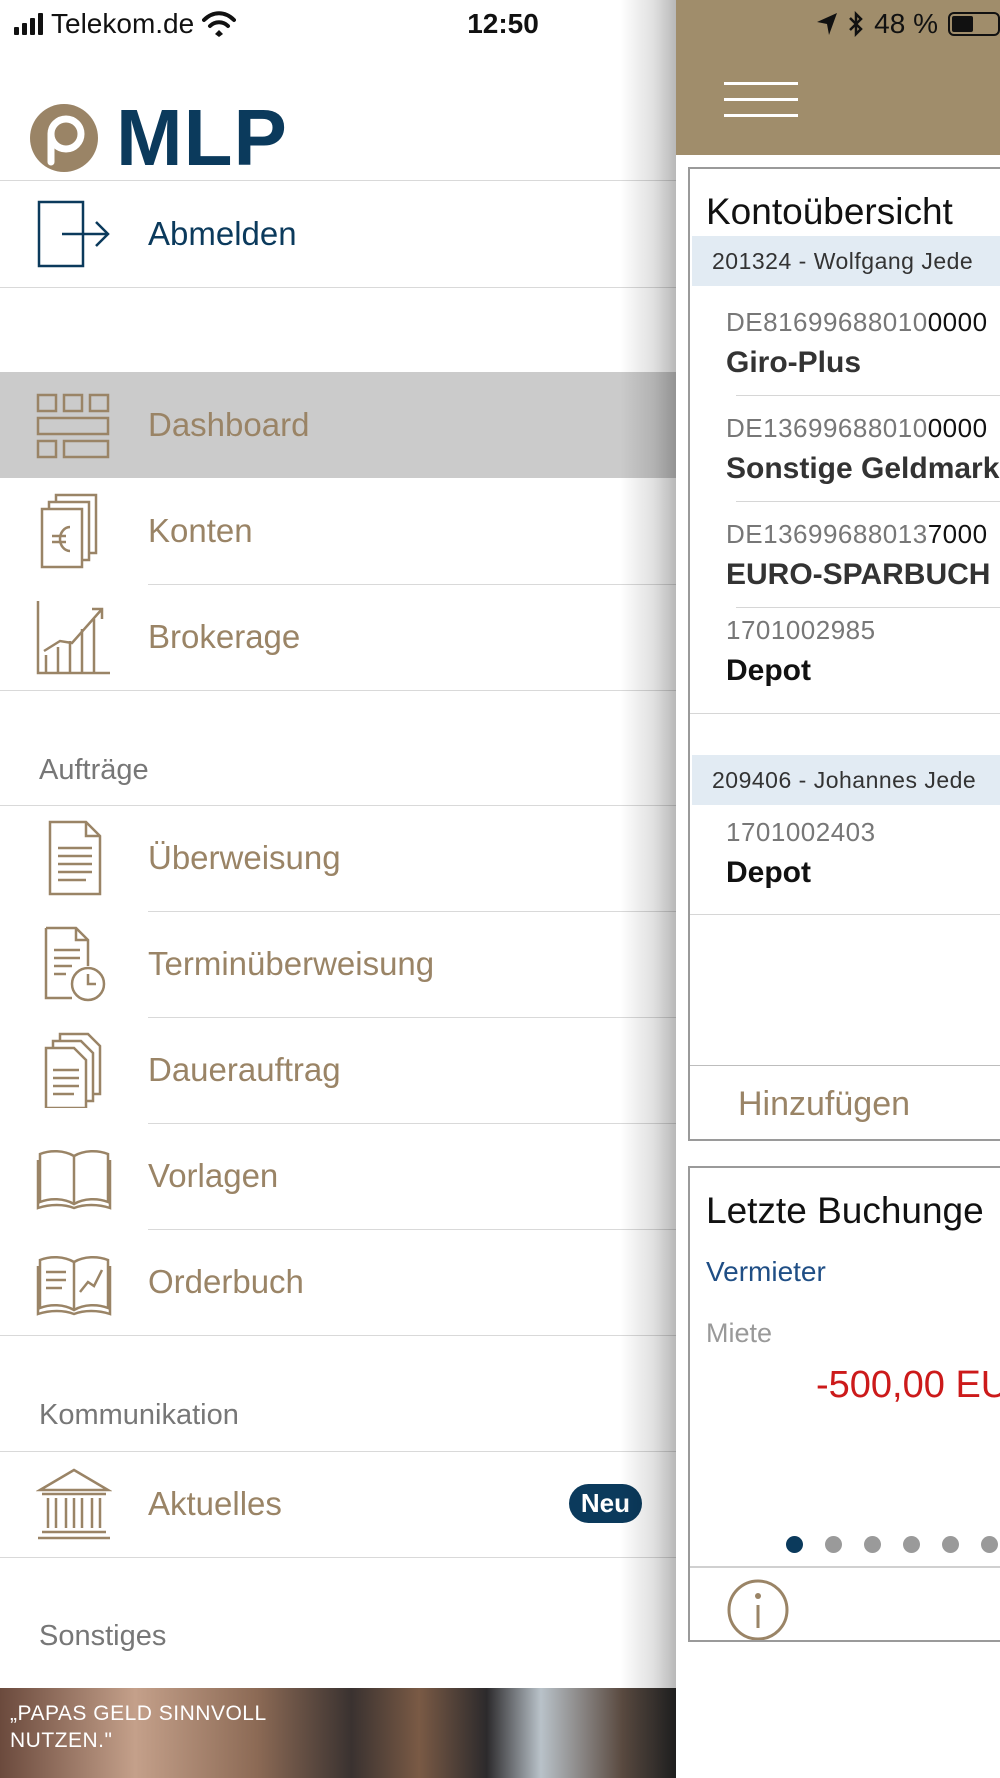  Describe the element at coordinates (73, 234) in the screenshot. I see `logout-icon` at that location.